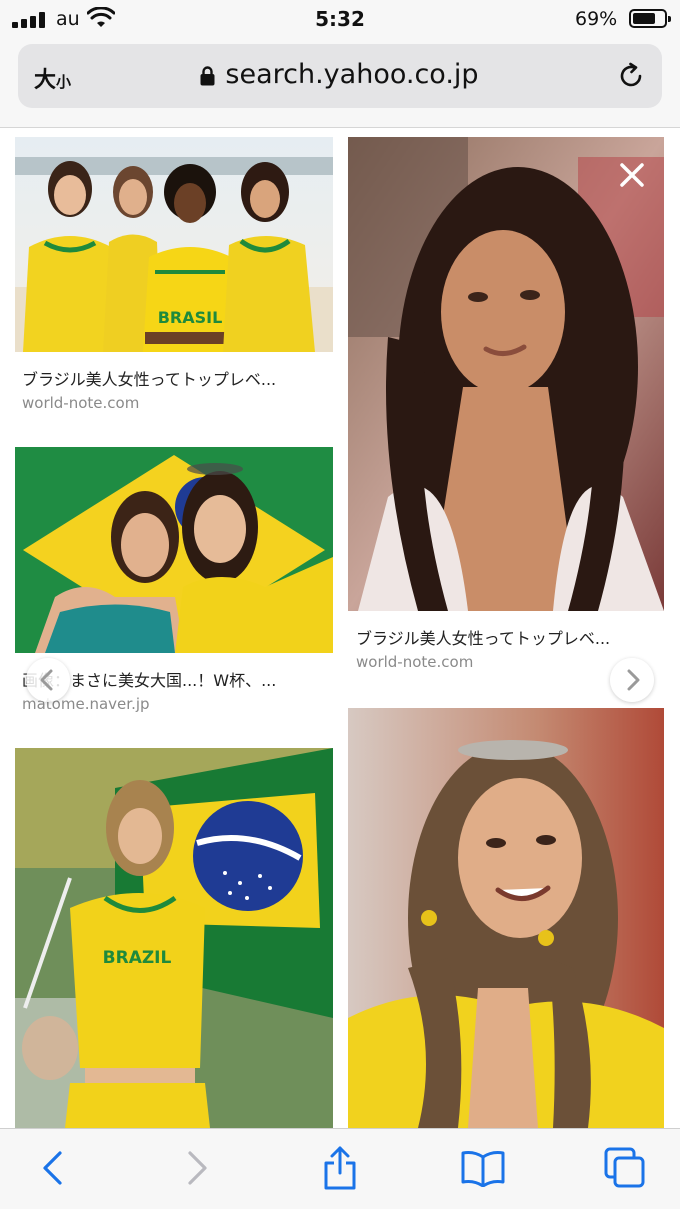 This screenshot has width=680, height=1209. I want to click on next-image-button, so click(632, 680).